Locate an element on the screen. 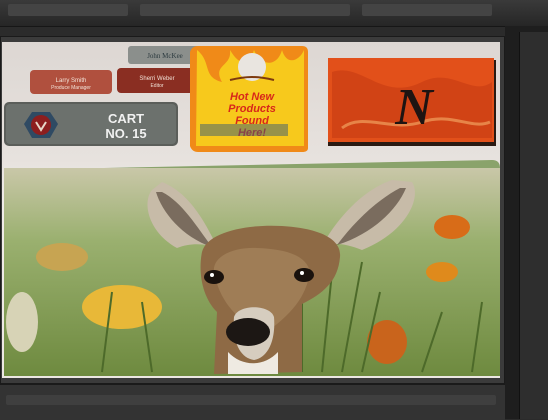 The image size is (548, 420). svg-text: Sherri Weber is located at coordinates (156, 79).